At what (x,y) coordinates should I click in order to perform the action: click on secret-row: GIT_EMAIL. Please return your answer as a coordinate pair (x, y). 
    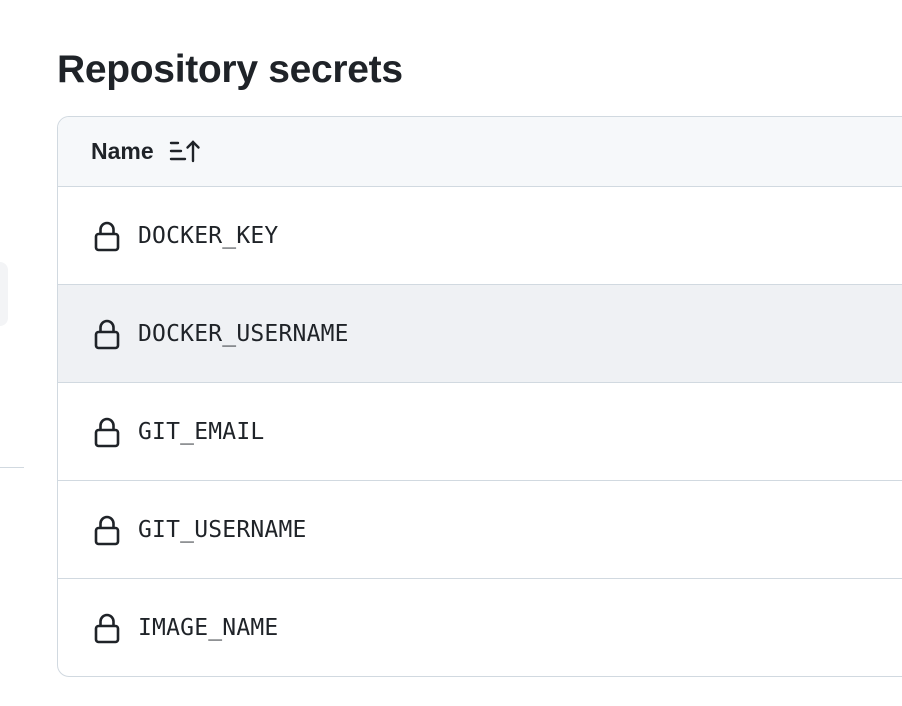
    Looking at the image, I should click on (480, 432).